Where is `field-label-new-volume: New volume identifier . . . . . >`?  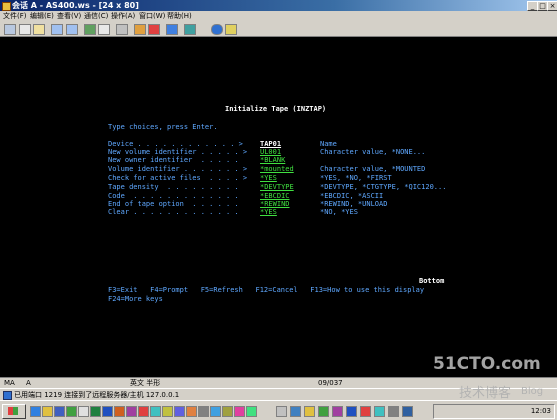 field-label-new-volume: New volume identifier . . . . . > is located at coordinates (178, 152).